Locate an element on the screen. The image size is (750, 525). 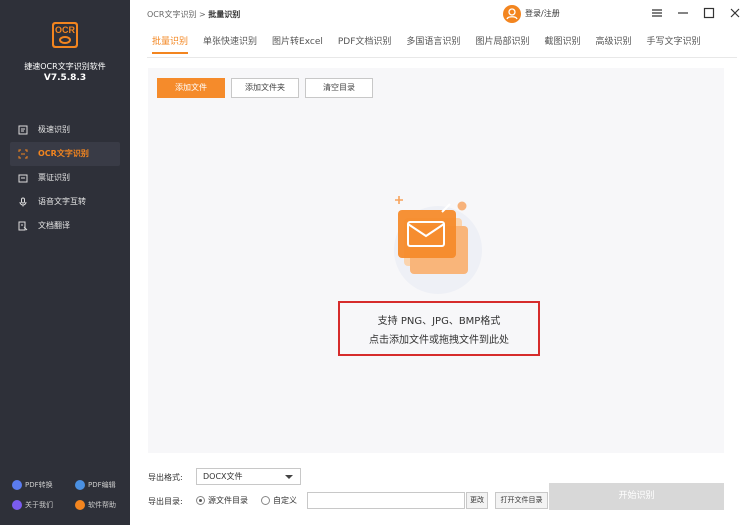
breadcrumb: OCR文字识别 > 批量识别 is located at coordinates (194, 14).